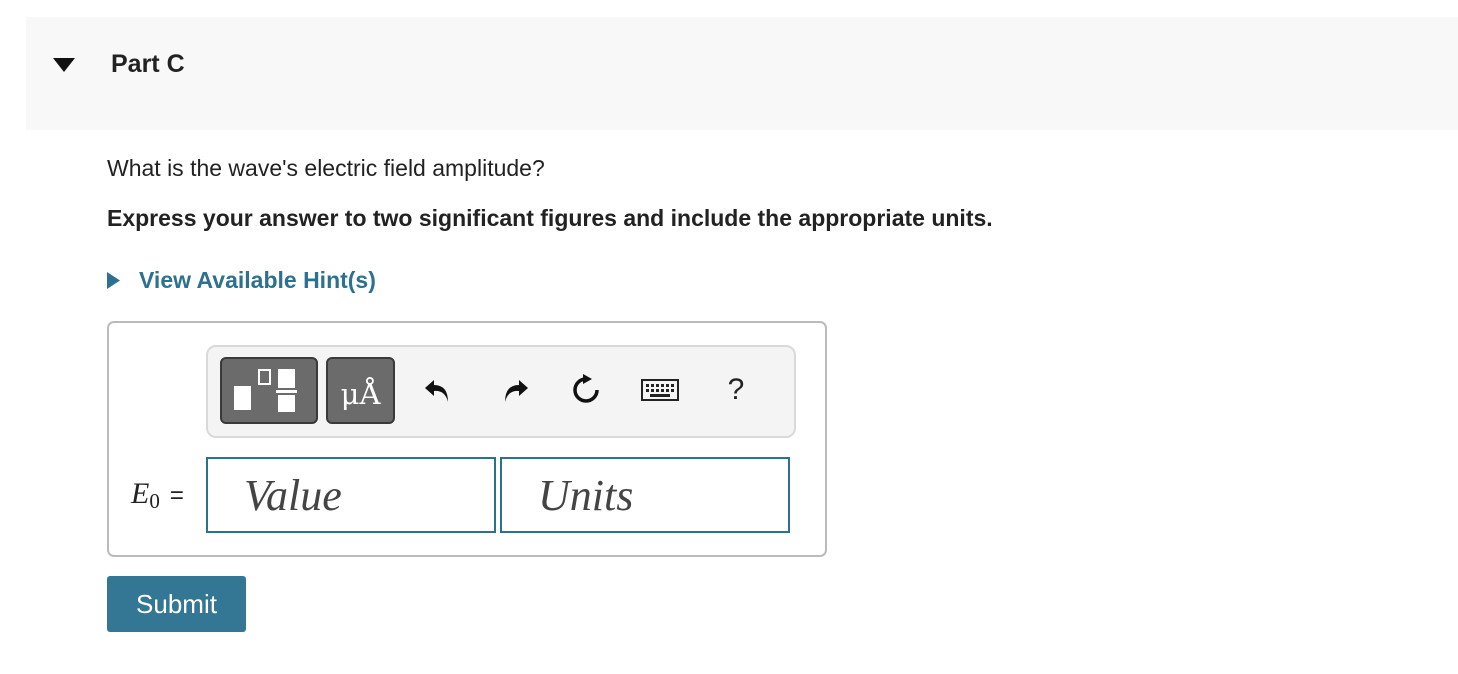 The height and width of the screenshot is (674, 1458). I want to click on reset-button, so click(586, 390).